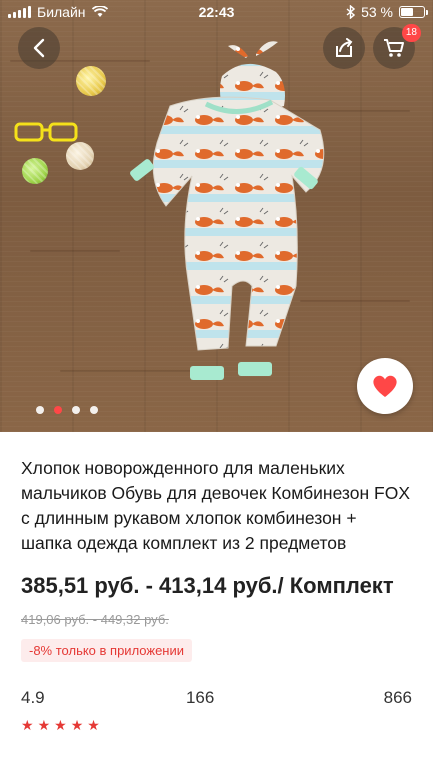  I want to click on rating-stars: ★ ★ ★ ★ ★, so click(216, 725).